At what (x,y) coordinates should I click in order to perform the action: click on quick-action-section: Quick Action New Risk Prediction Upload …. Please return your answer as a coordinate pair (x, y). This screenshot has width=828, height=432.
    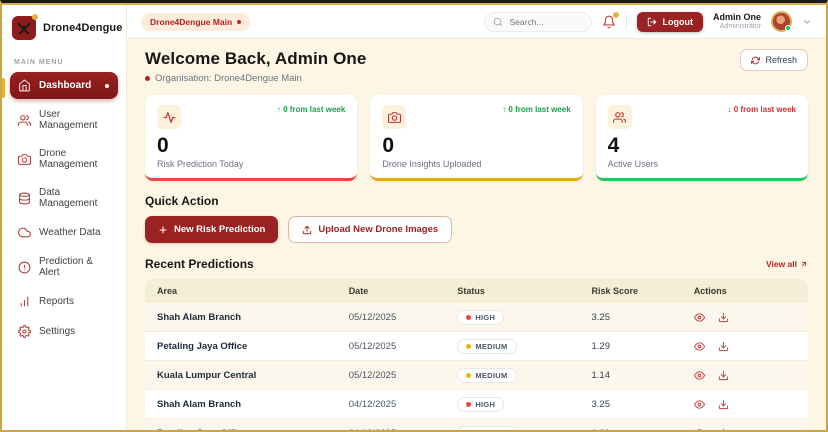
    Looking at the image, I should click on (476, 219).